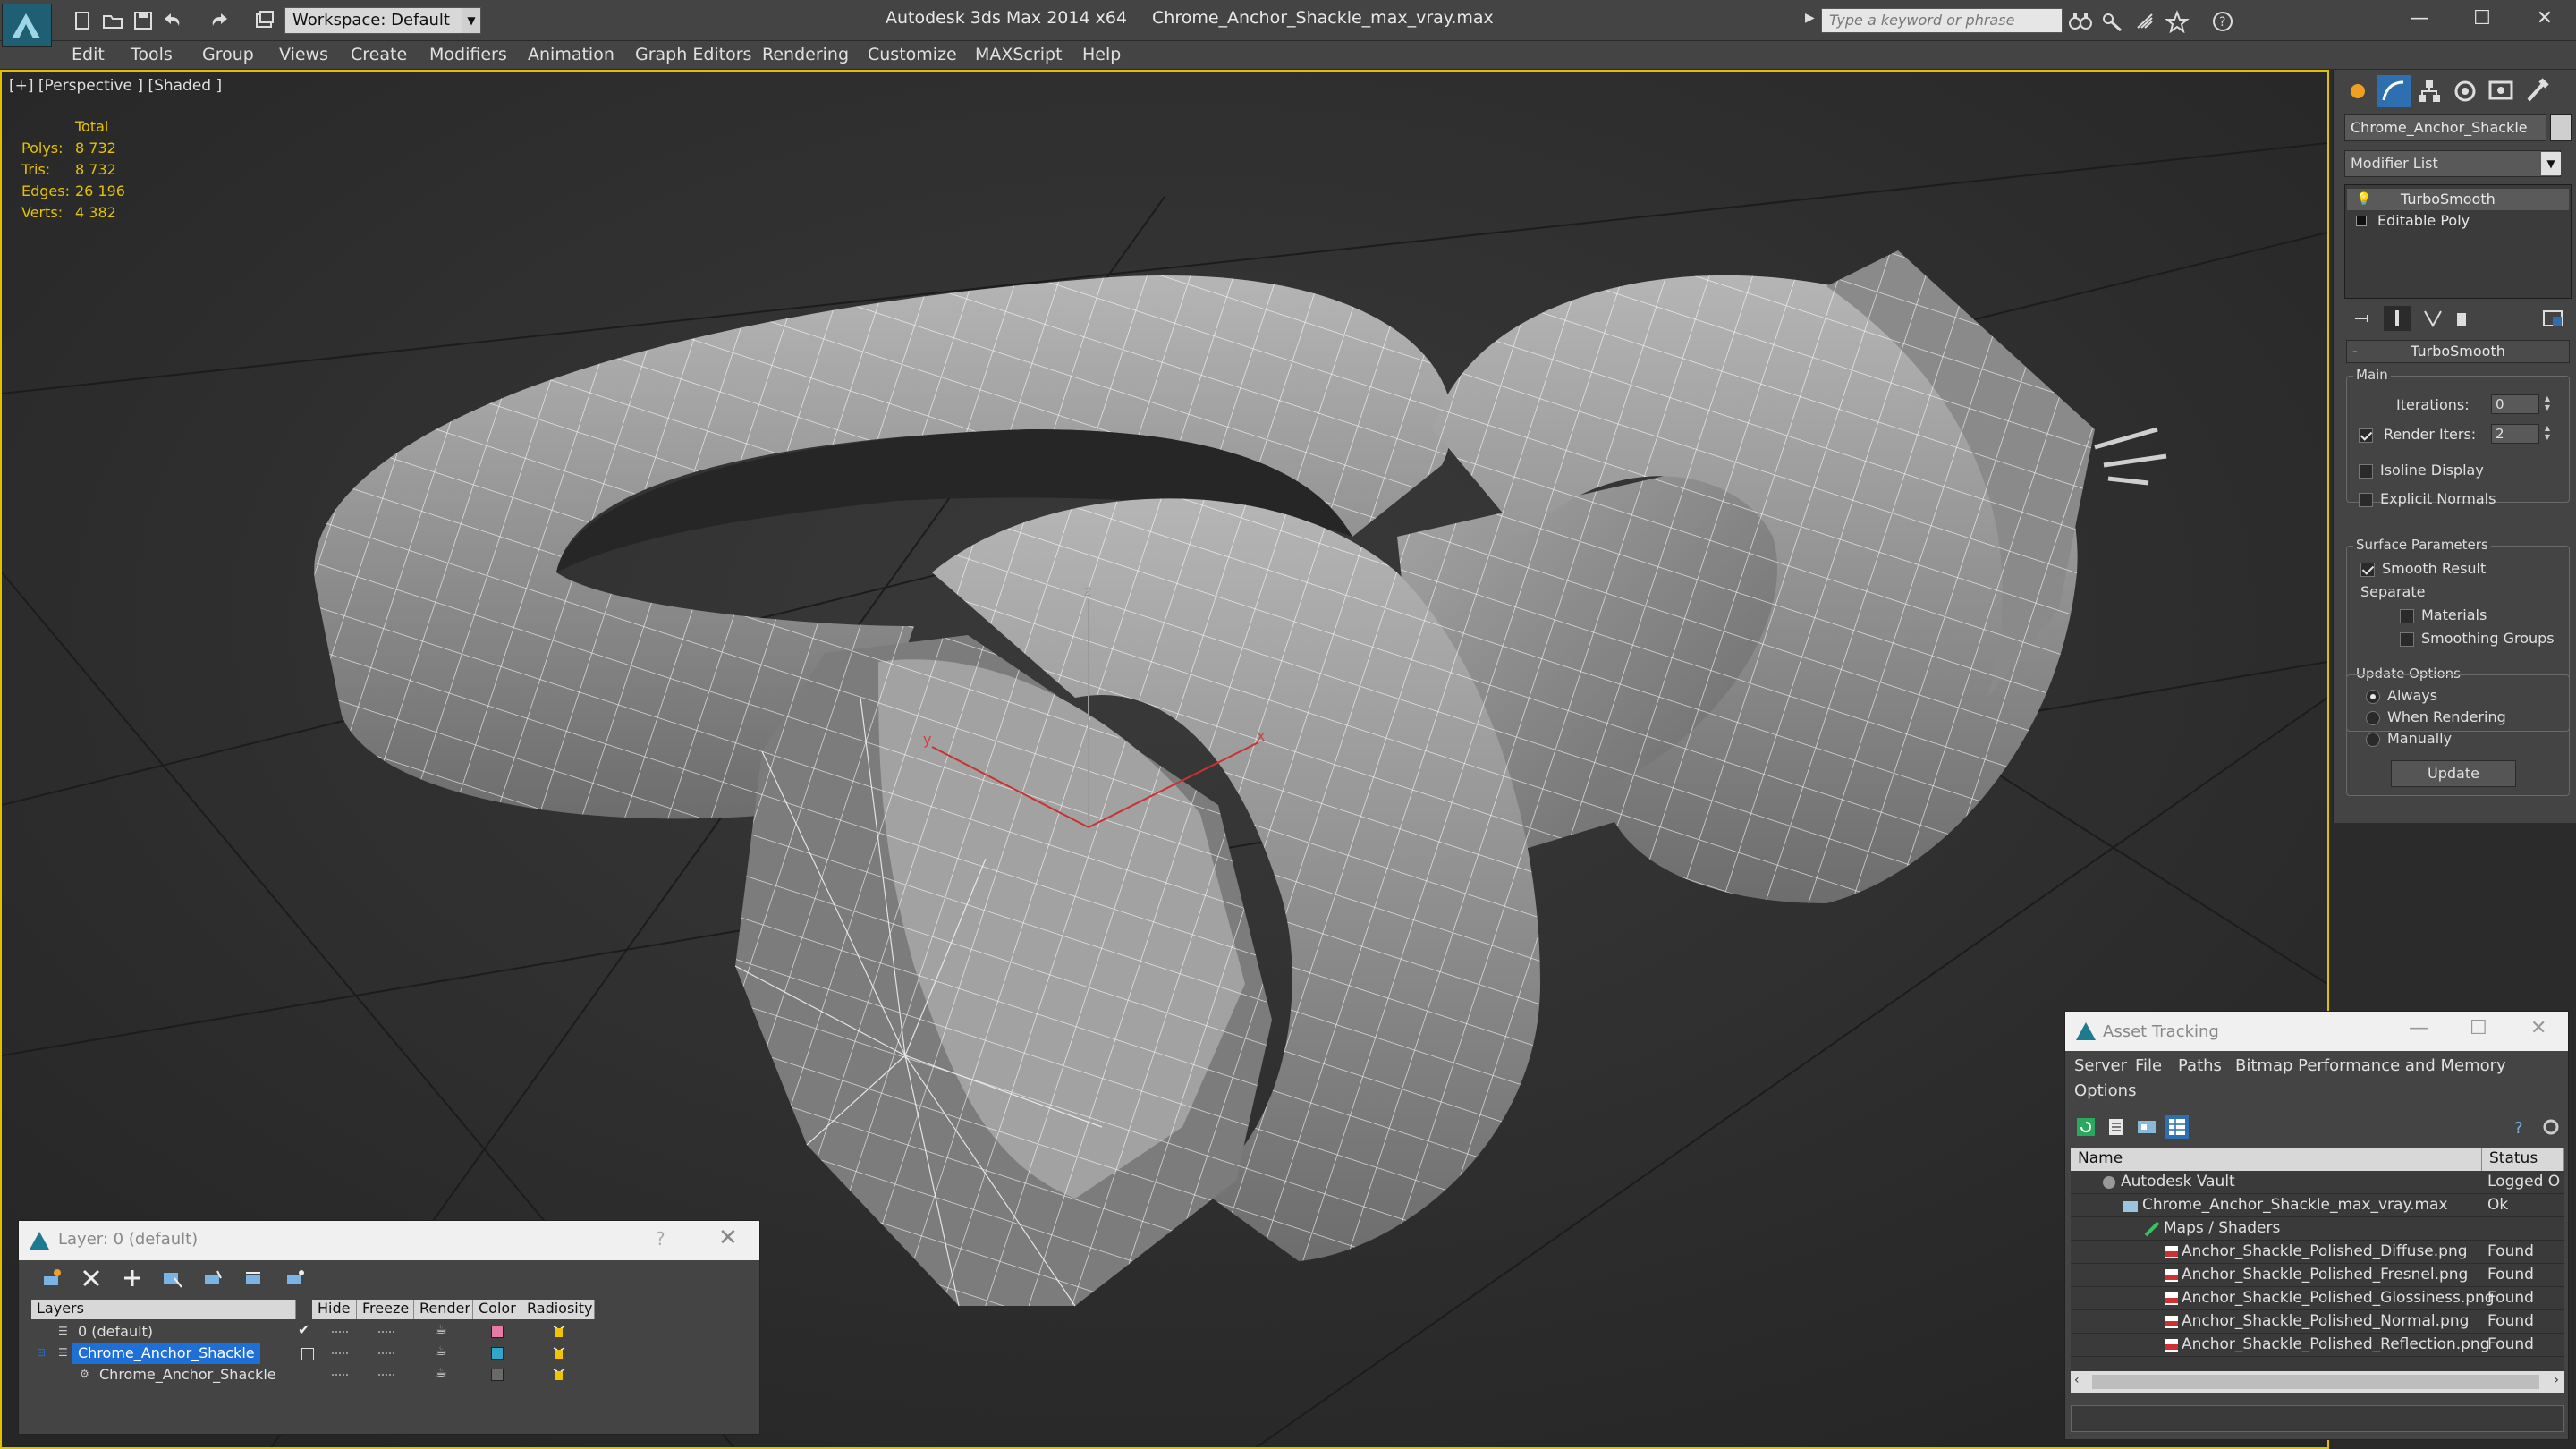 Image resolution: width=2576 pixels, height=1449 pixels. I want to click on menu-edit: Edit, so click(88, 54).